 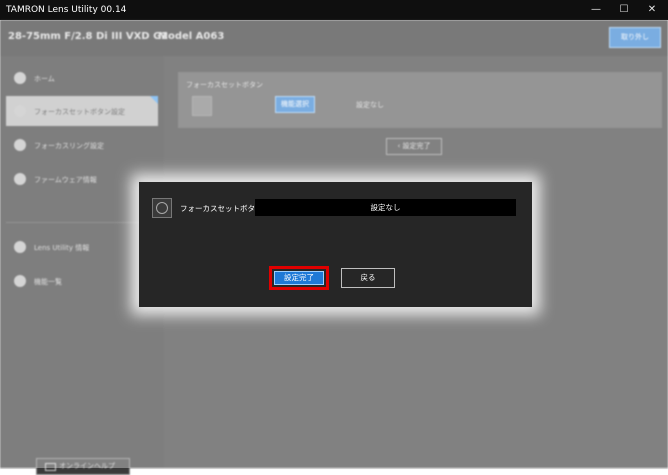 I want to click on dialog-label: フォーカスセットボタン, so click(x=221, y=208).